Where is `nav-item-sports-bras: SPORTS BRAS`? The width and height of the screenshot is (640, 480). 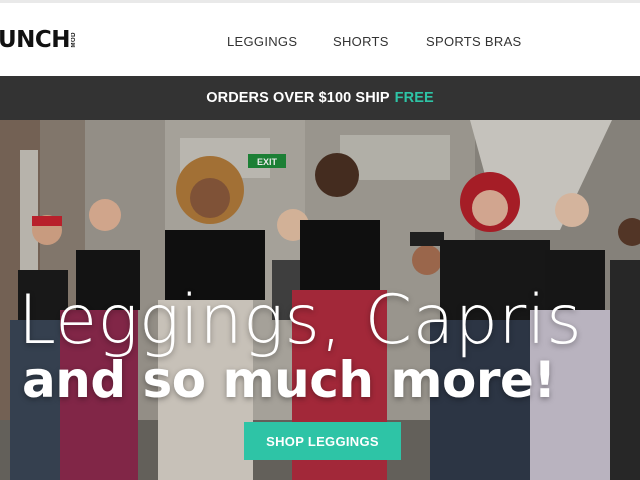 nav-item-sports-bras: SPORTS BRAS is located at coordinates (474, 41).